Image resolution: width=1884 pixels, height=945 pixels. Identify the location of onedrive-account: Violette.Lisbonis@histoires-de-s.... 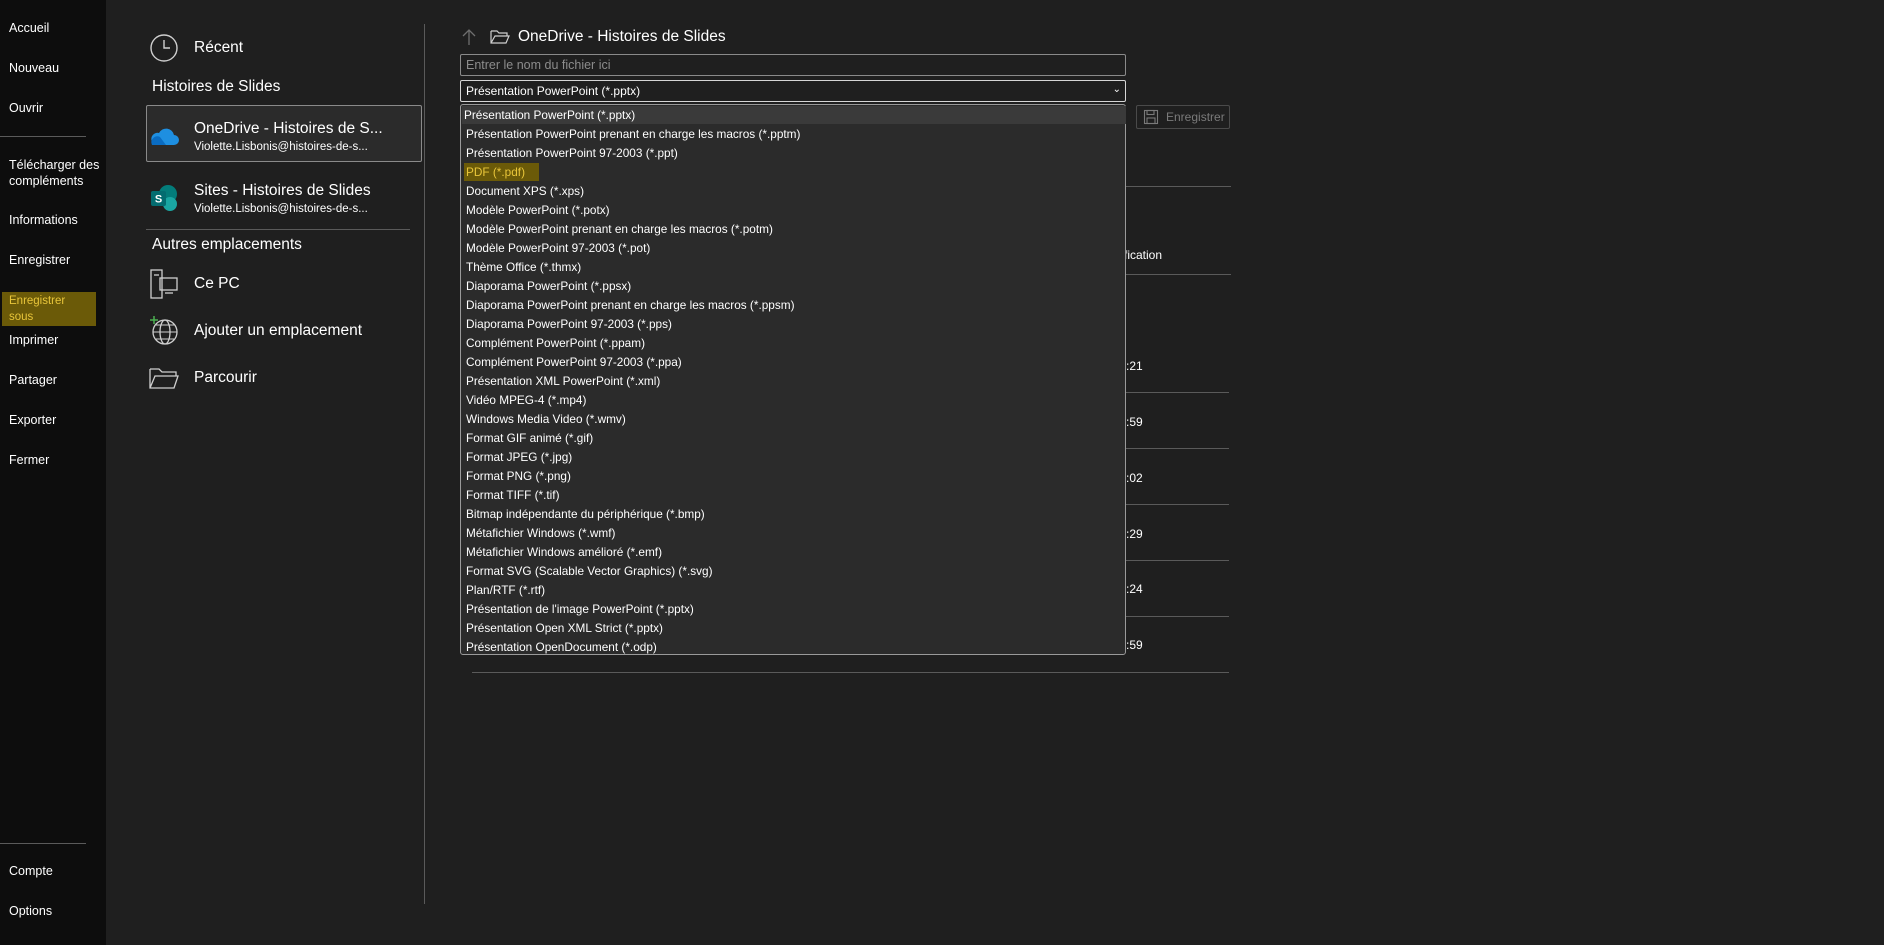
(281, 146).